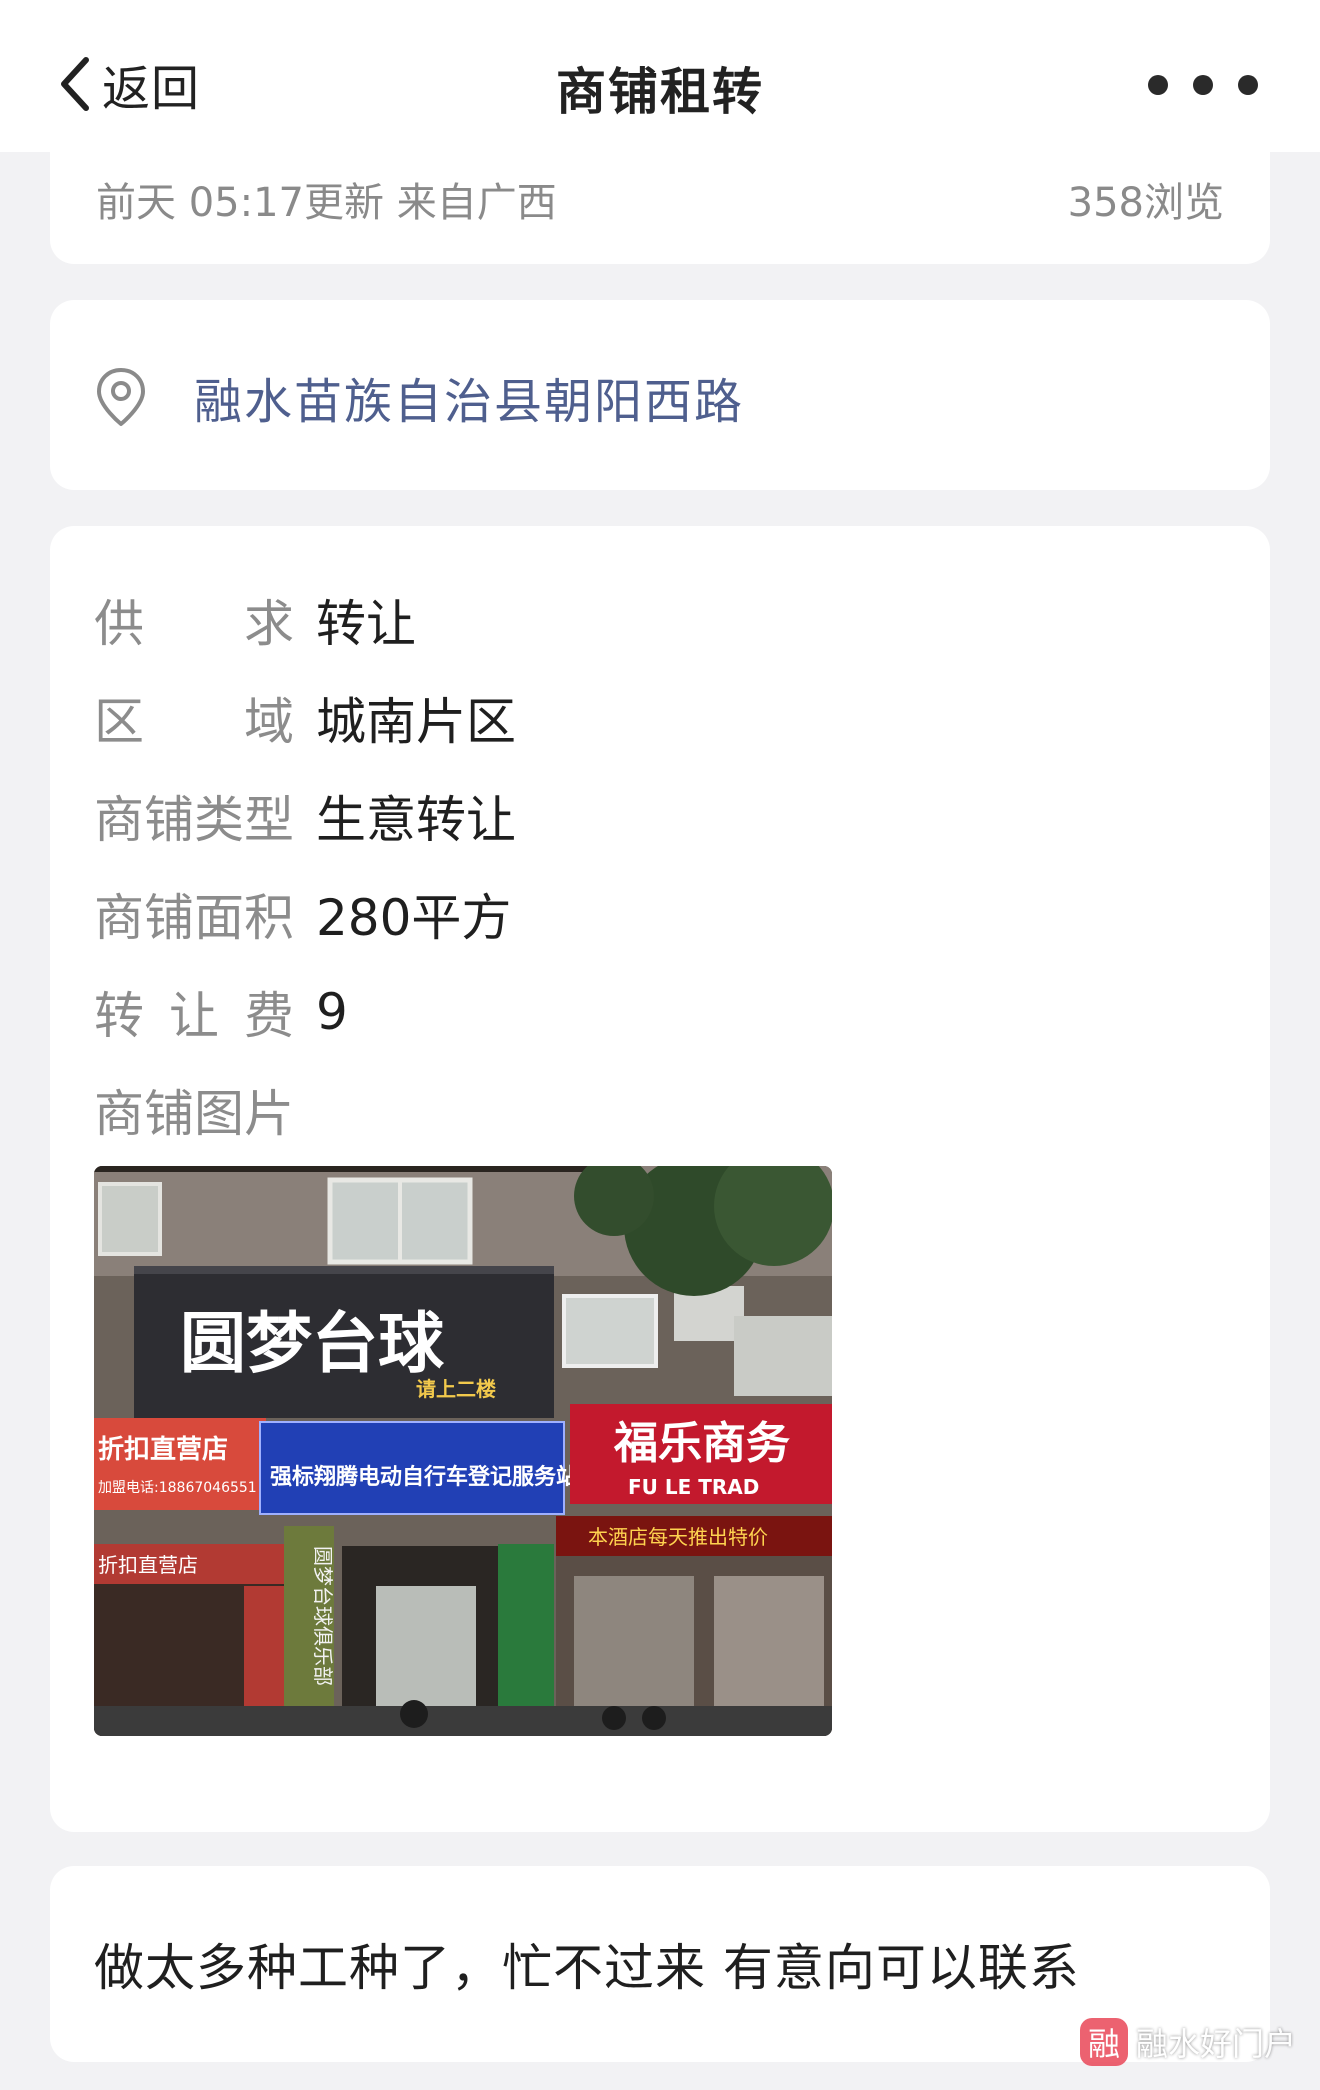 The image size is (1320, 2090). What do you see at coordinates (177, 1488) in the screenshot?
I see `photo-left-sign-phone: 加盟电话:18867046551` at bounding box center [177, 1488].